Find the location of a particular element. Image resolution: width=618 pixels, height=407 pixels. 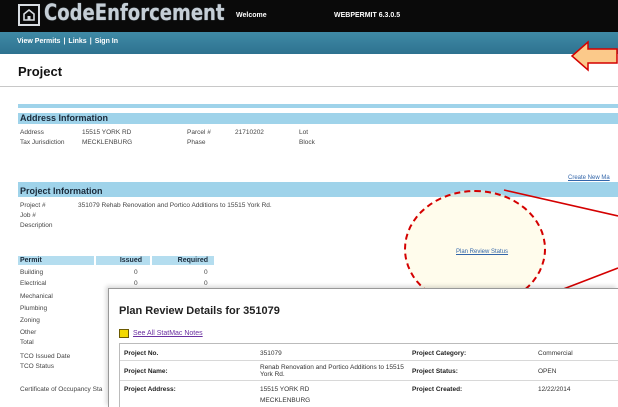

nav-bar: View Permits | Links | Sign In is located at coordinates (309, 43).